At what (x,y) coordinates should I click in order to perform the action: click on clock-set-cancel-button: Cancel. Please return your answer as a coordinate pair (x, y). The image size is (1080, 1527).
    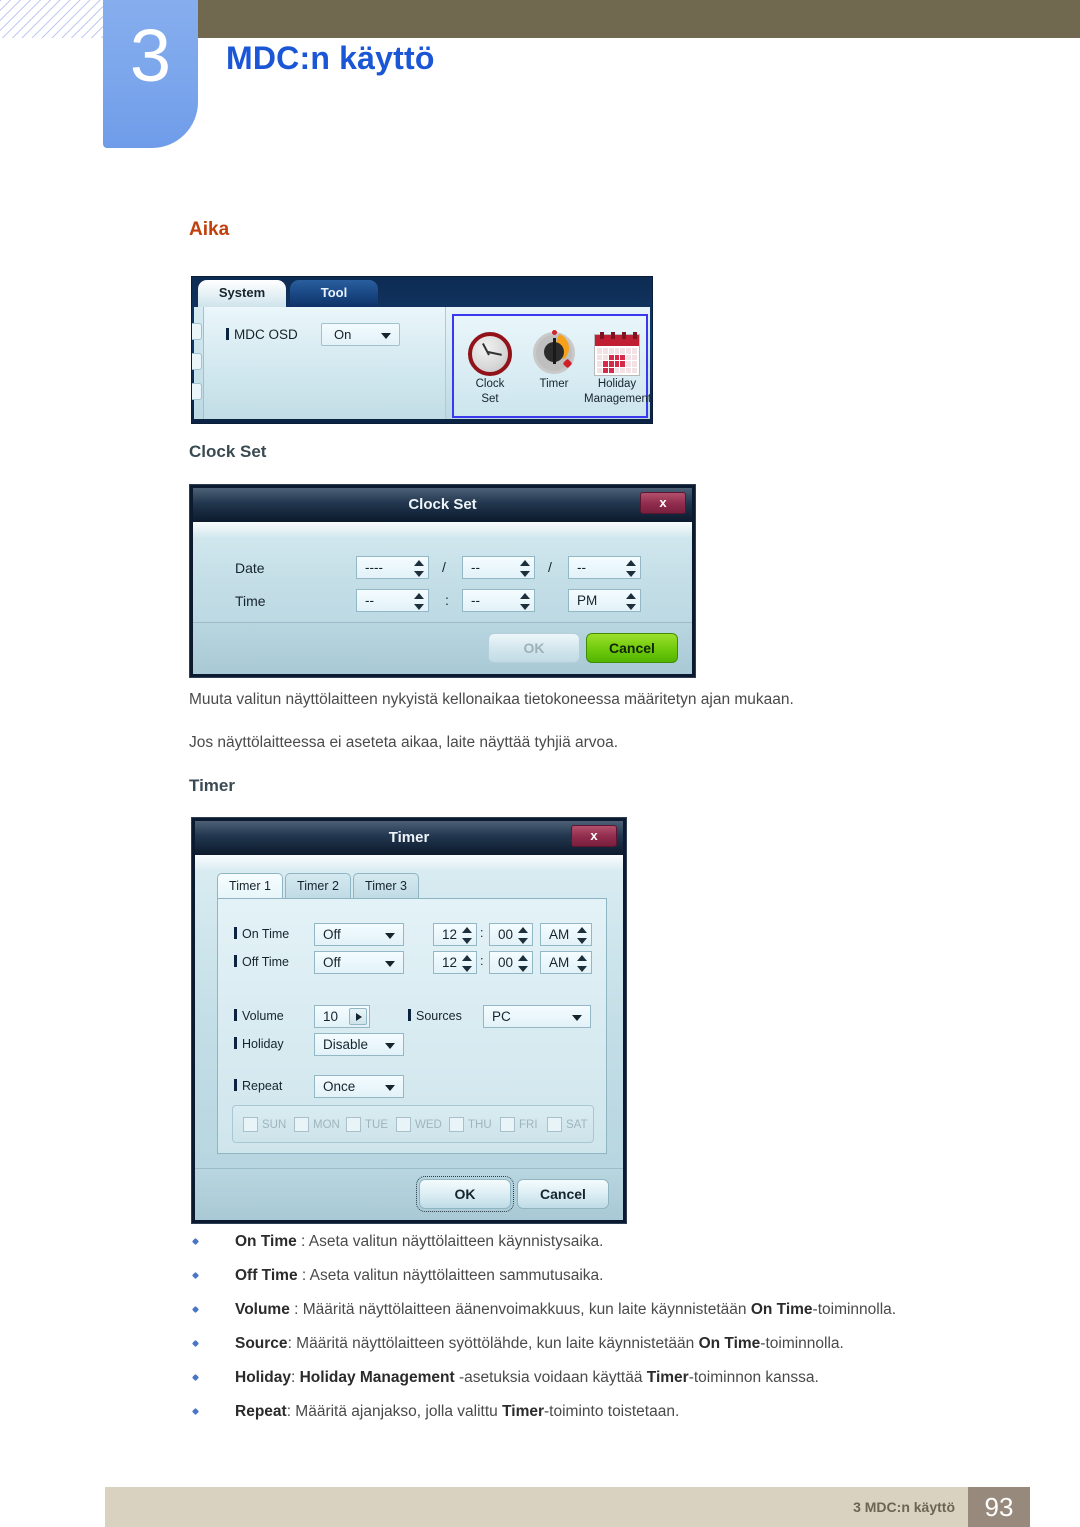
    Looking at the image, I should click on (632, 648).